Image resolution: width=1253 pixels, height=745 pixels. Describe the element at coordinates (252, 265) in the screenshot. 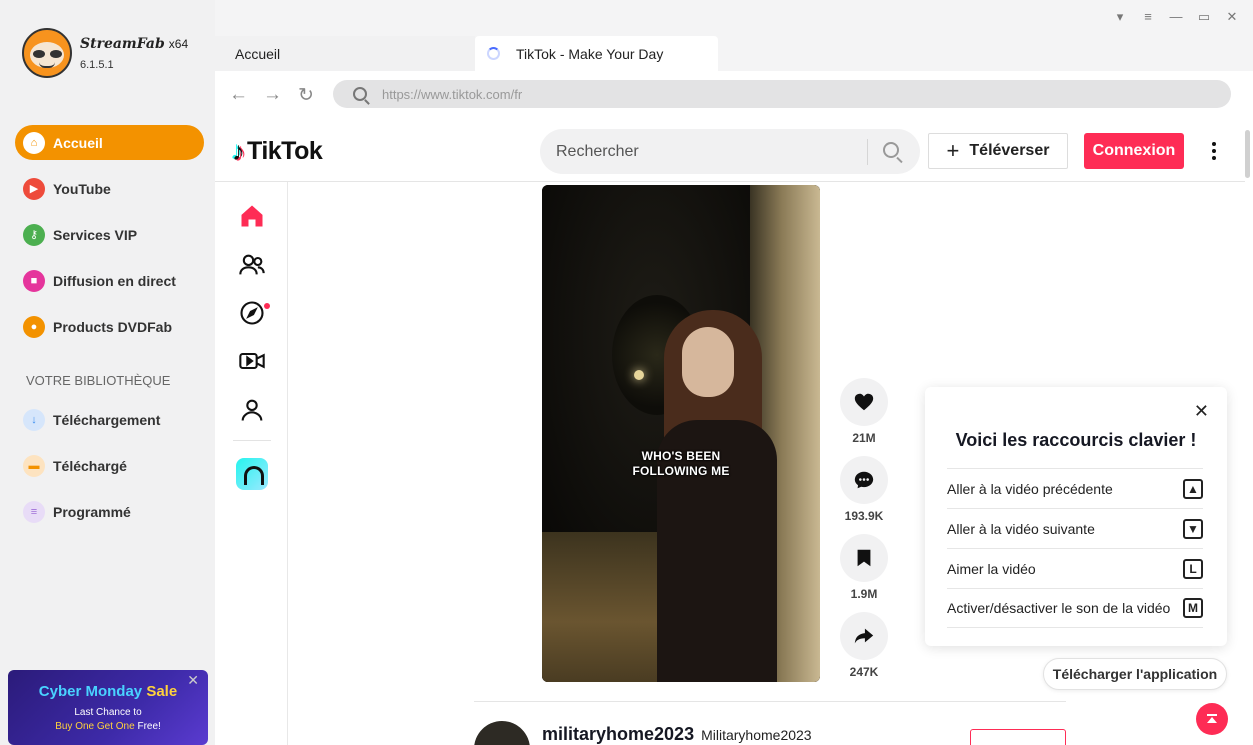

I see `following-icon` at that location.